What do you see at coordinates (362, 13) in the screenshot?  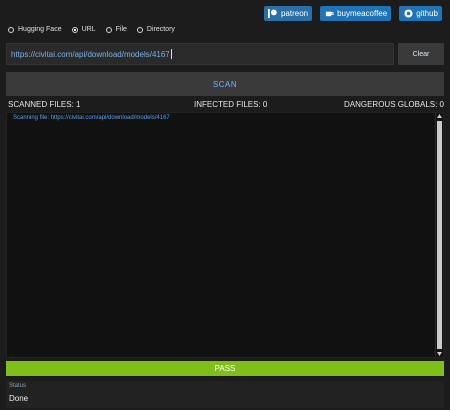 I see `buymeacoffee-label: buymeacoffee` at bounding box center [362, 13].